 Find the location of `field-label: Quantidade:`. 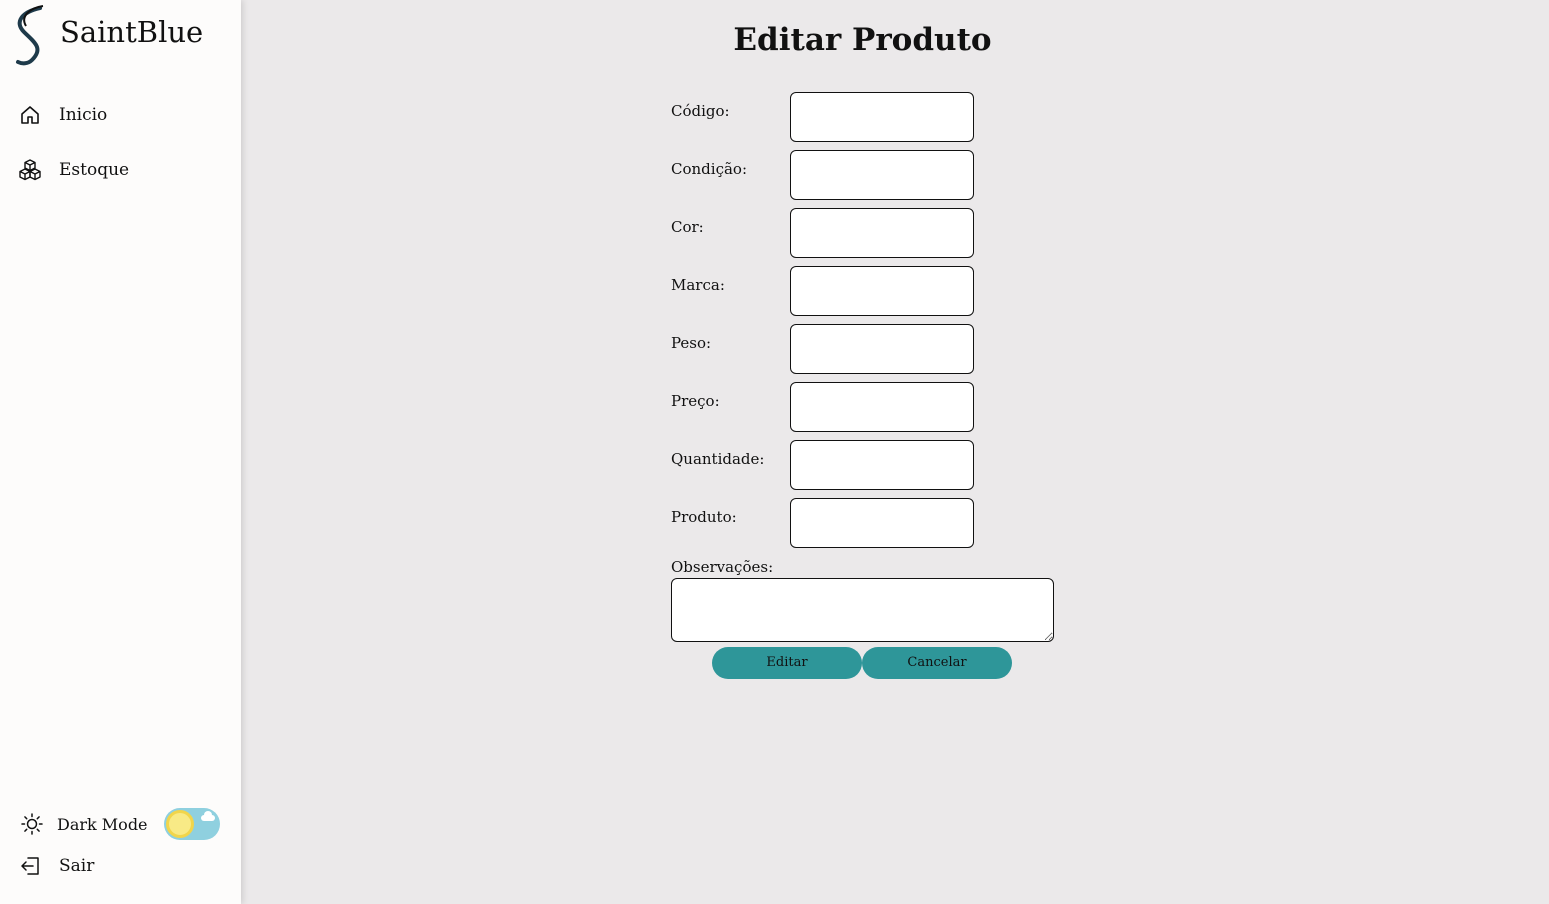

field-label: Quantidade: is located at coordinates (718, 459).